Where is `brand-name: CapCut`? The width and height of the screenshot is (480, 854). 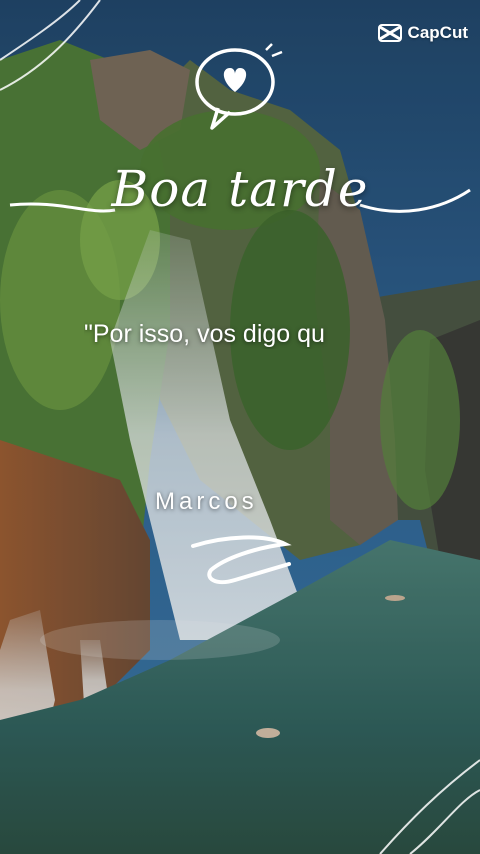
brand-name: CapCut is located at coordinates (437, 32).